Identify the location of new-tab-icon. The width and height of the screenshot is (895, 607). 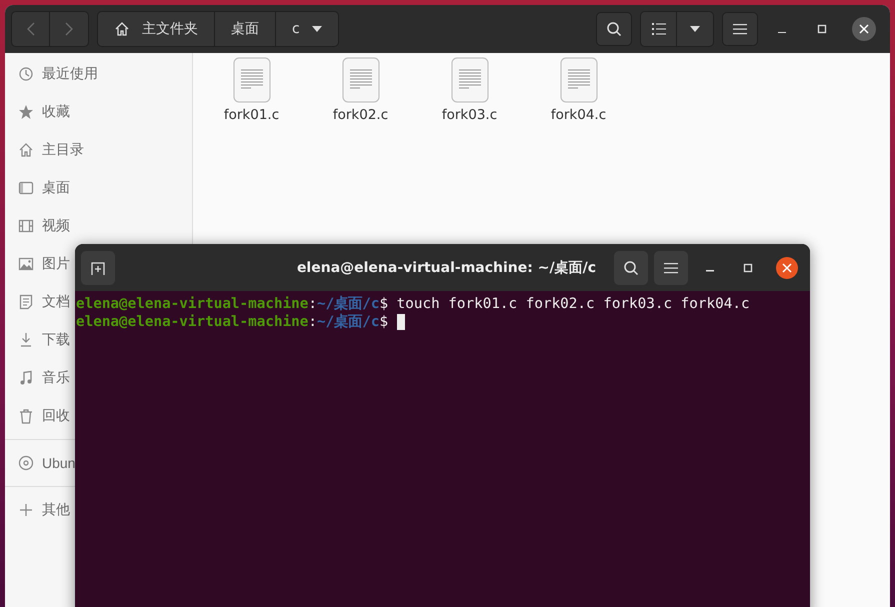
(98, 267).